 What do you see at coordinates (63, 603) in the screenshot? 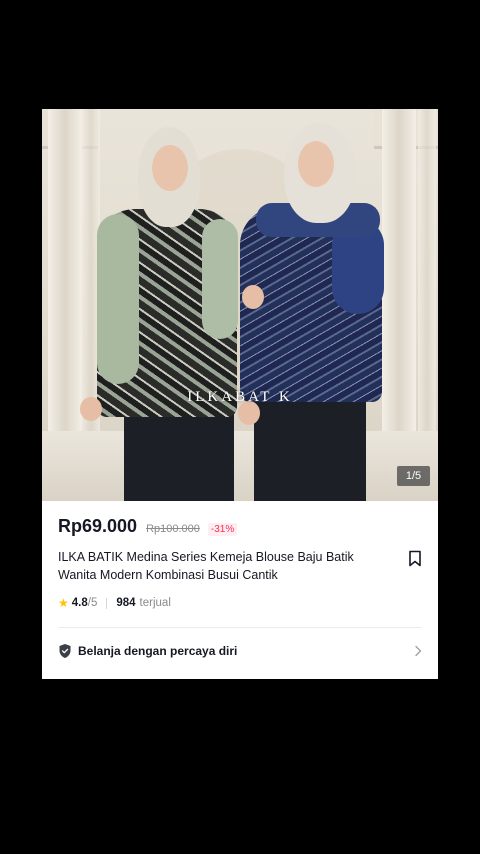
I see `star-icon: ★` at bounding box center [63, 603].